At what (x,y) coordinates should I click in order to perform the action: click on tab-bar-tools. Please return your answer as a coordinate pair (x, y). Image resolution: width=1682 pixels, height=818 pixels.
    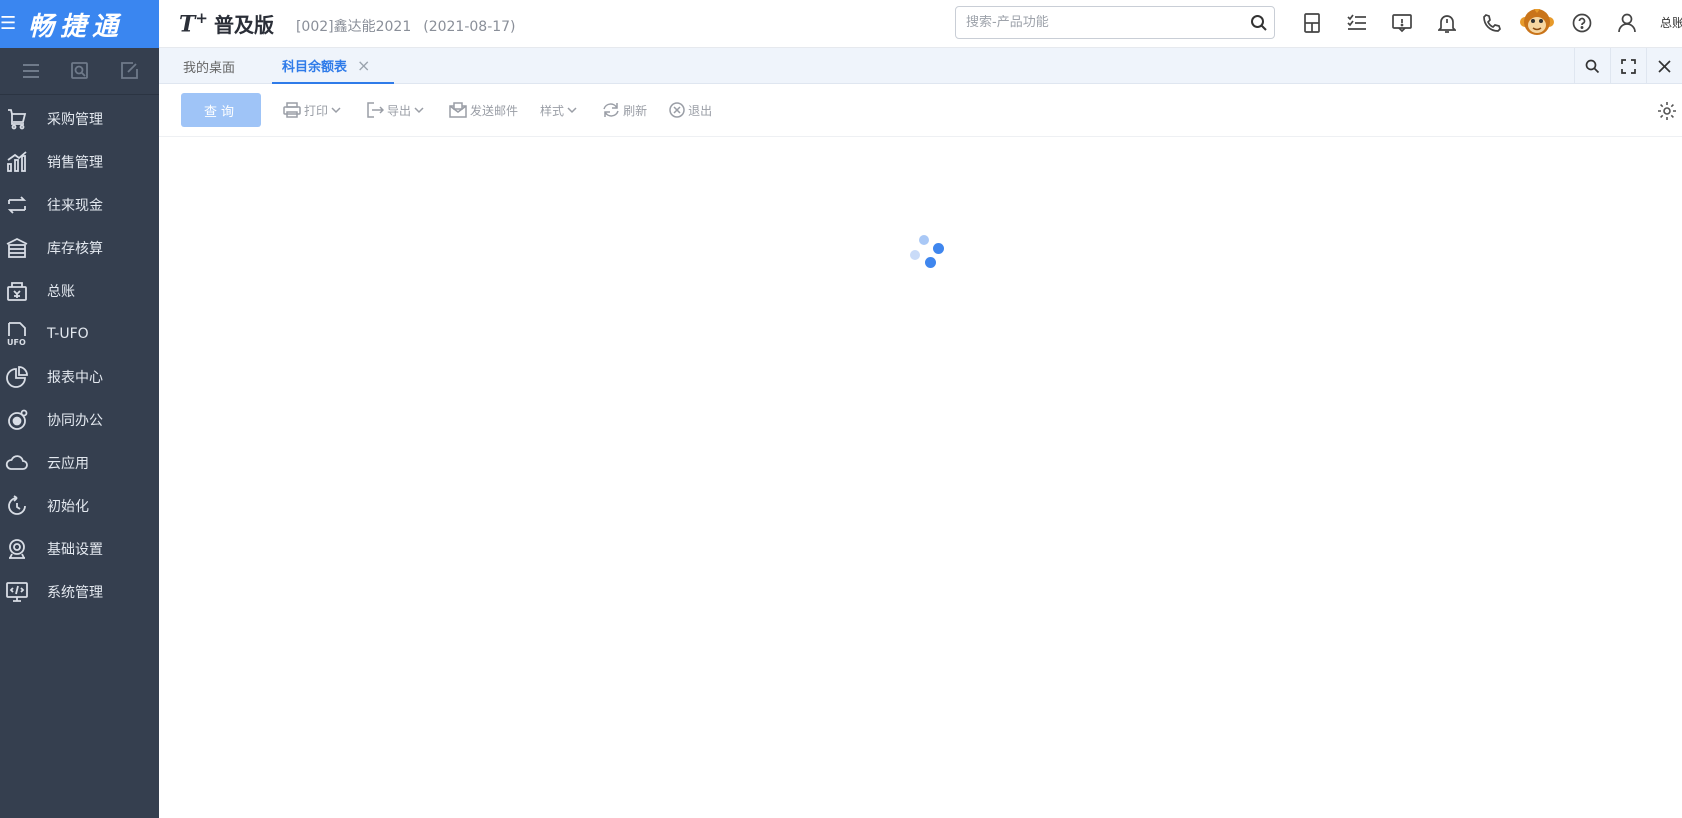
    Looking at the image, I should click on (1628, 66).